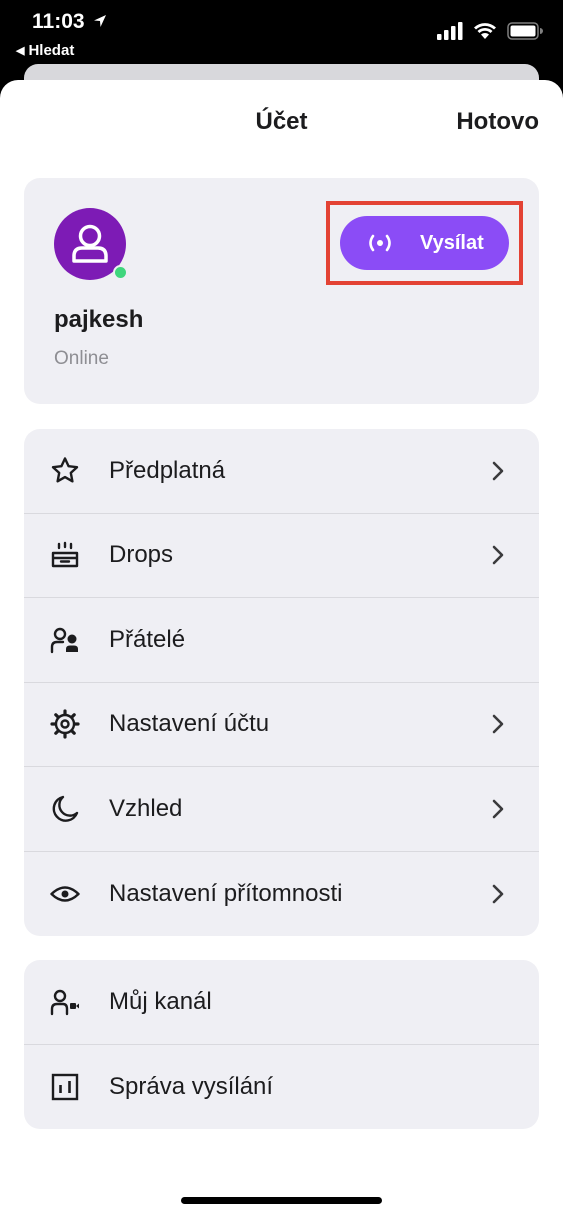  Describe the element at coordinates (160, 1001) in the screenshot. I see `menu-item-label: Můj kanál` at that location.